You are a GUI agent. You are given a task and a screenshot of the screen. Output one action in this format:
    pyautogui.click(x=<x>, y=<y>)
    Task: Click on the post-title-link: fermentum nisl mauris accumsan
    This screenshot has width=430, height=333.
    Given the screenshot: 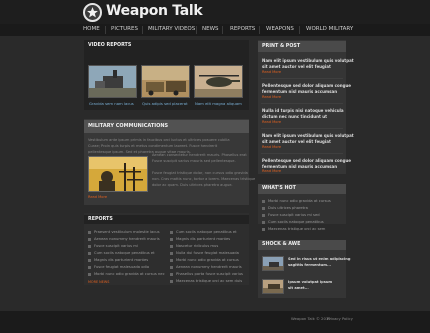 What is the action you would take?
    pyautogui.click(x=299, y=91)
    